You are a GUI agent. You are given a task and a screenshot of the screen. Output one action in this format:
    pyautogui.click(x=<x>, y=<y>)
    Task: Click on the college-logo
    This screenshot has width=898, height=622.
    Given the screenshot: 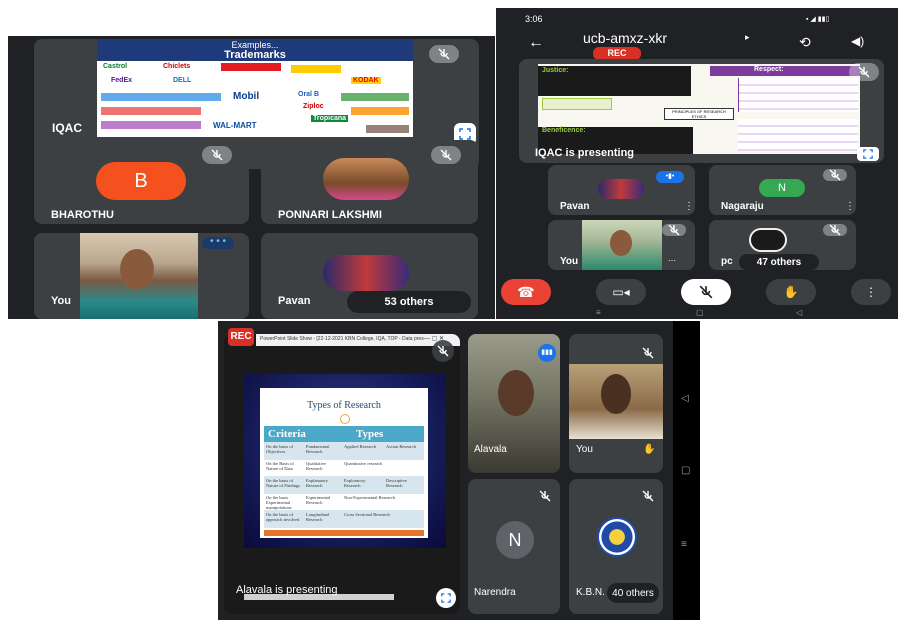 What is the action you would take?
    pyautogui.click(x=617, y=537)
    